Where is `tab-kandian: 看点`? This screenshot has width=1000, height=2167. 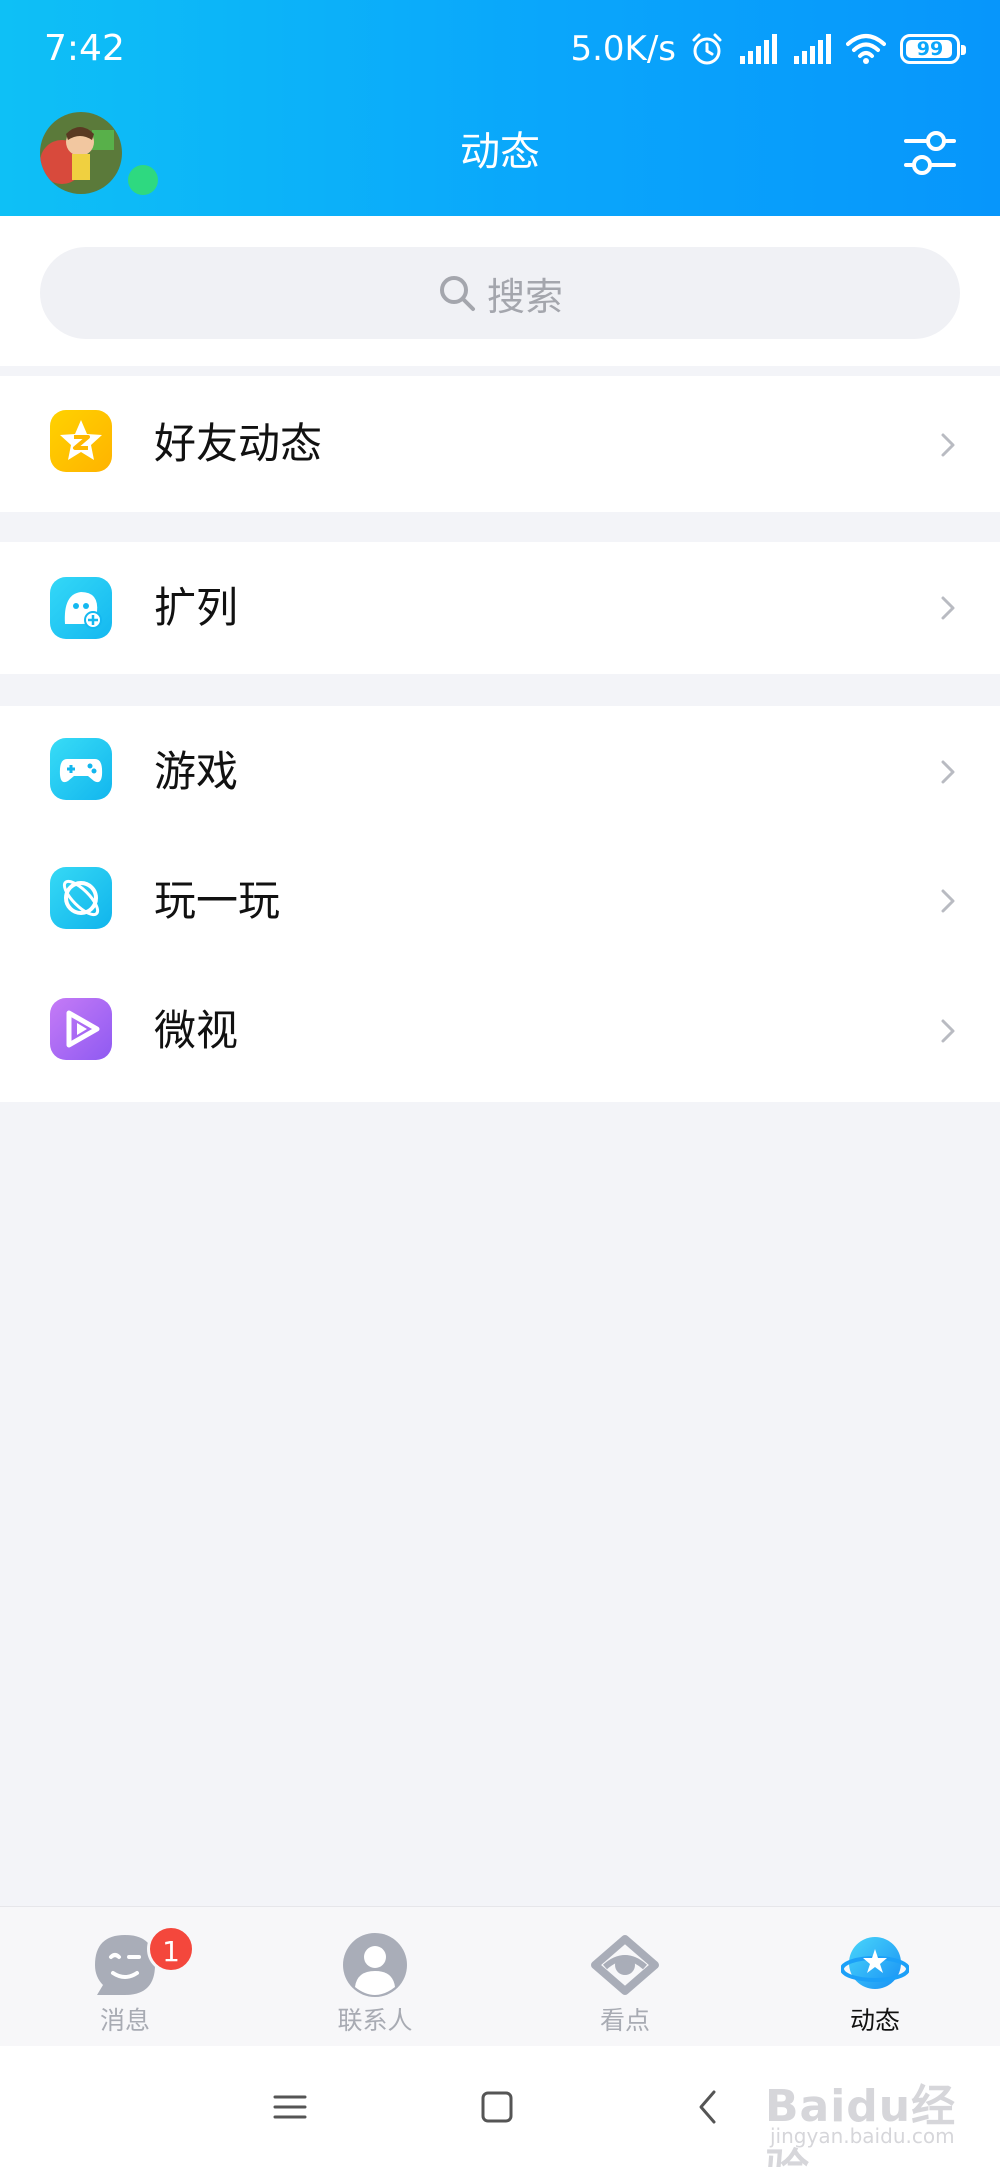
tab-kandian: 看点 is located at coordinates (625, 1984).